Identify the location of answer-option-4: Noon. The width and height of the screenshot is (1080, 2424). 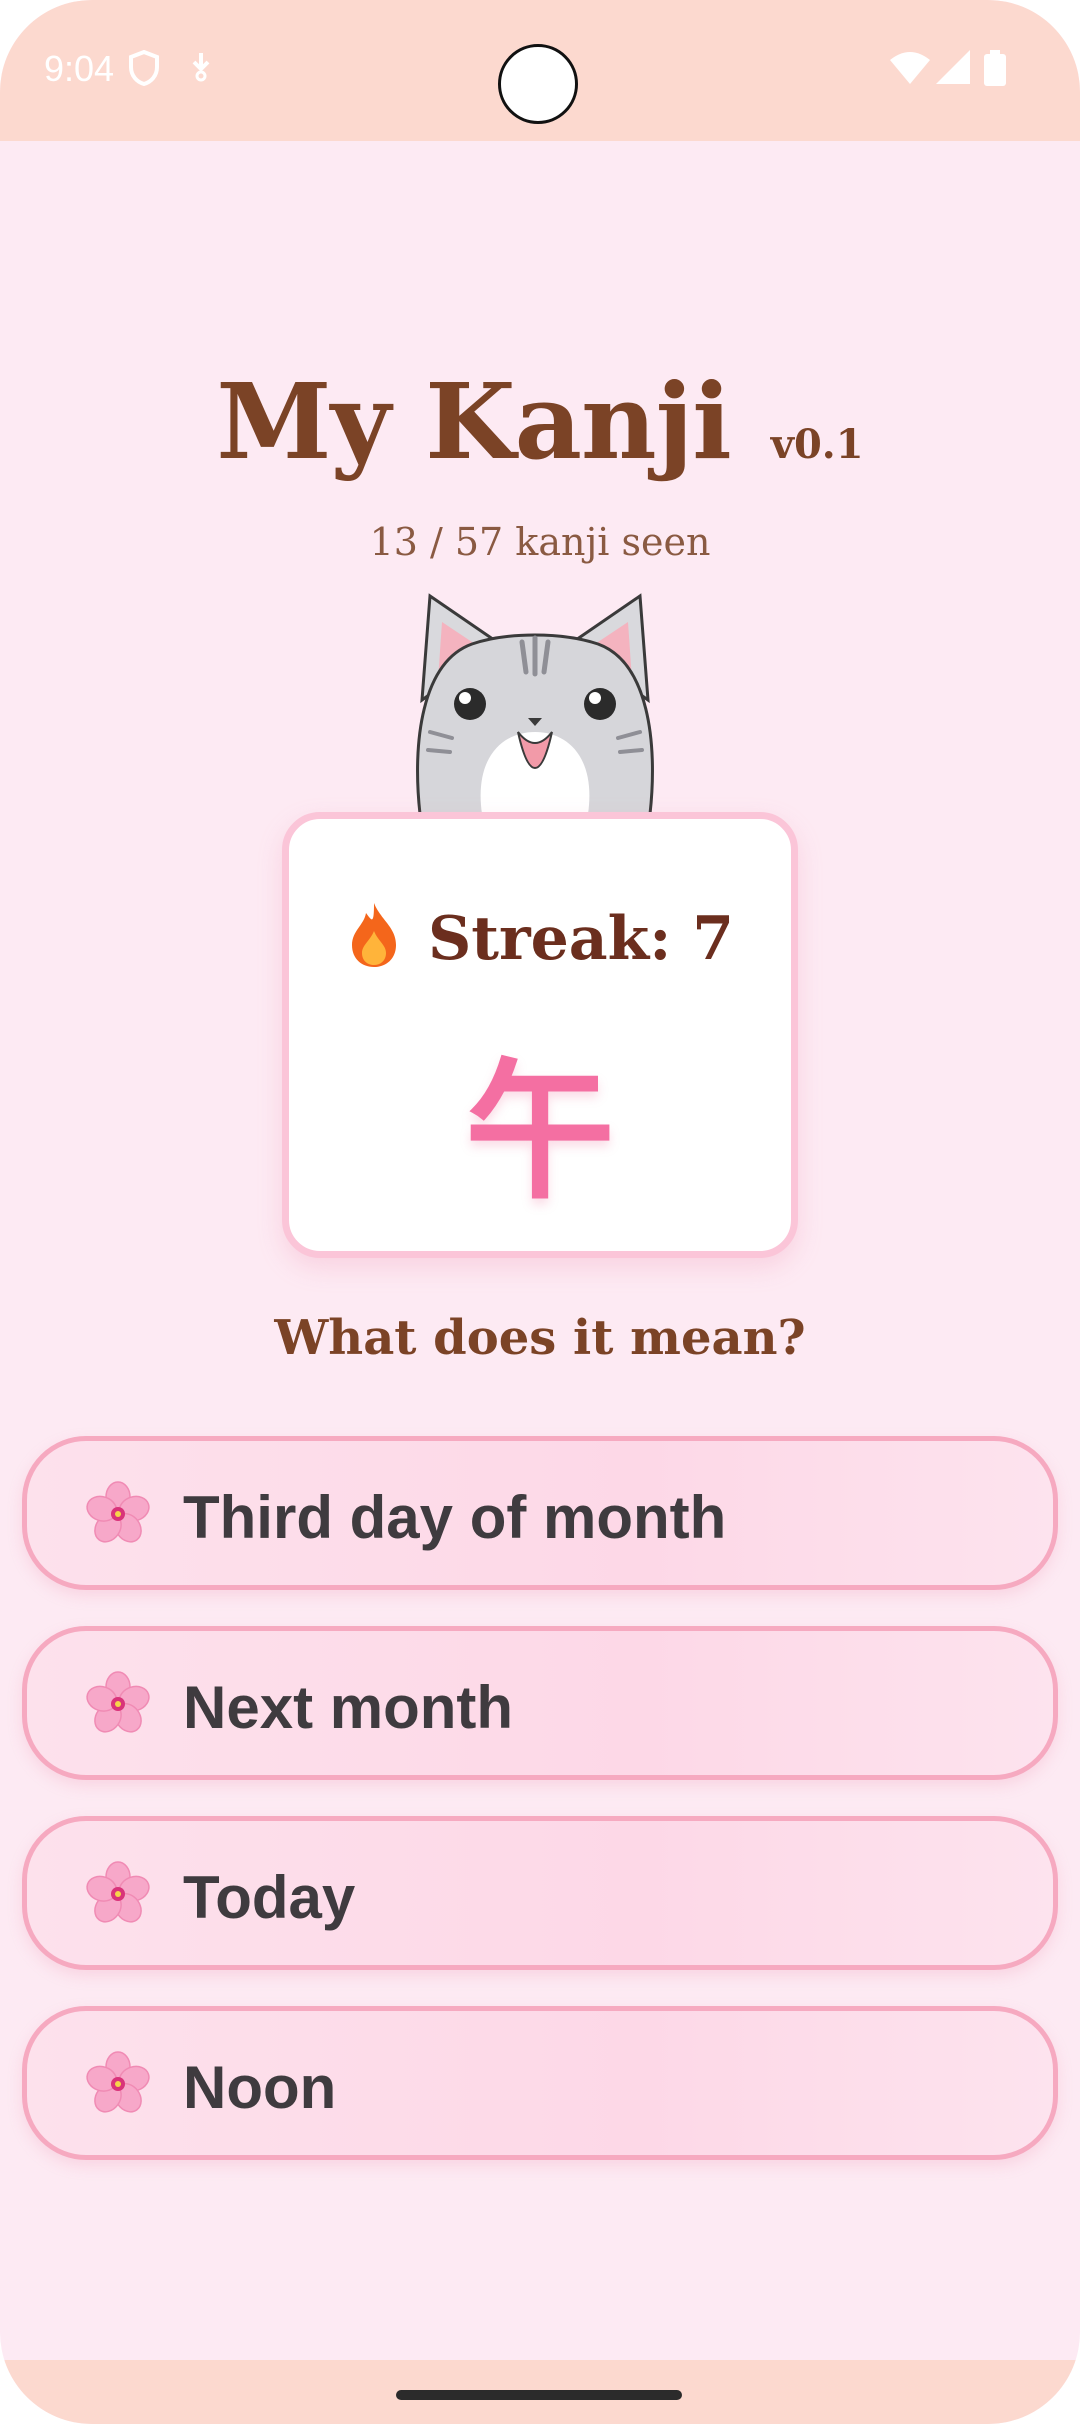
(540, 2083).